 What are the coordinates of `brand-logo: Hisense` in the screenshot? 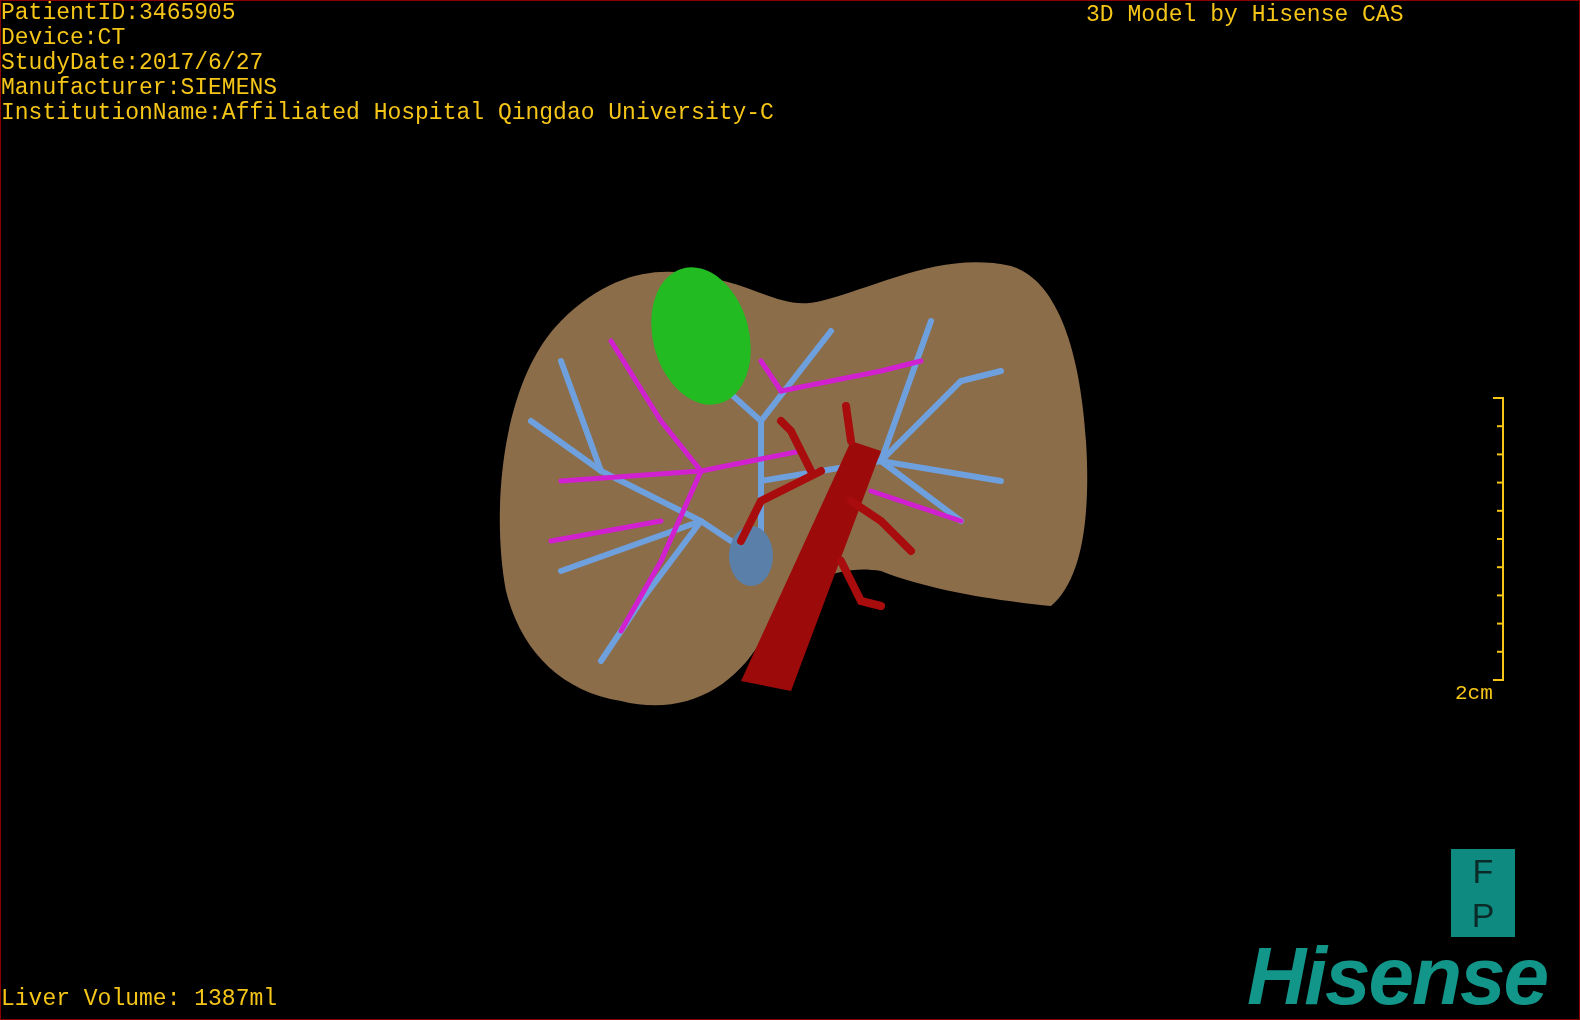 It's located at (1397, 975).